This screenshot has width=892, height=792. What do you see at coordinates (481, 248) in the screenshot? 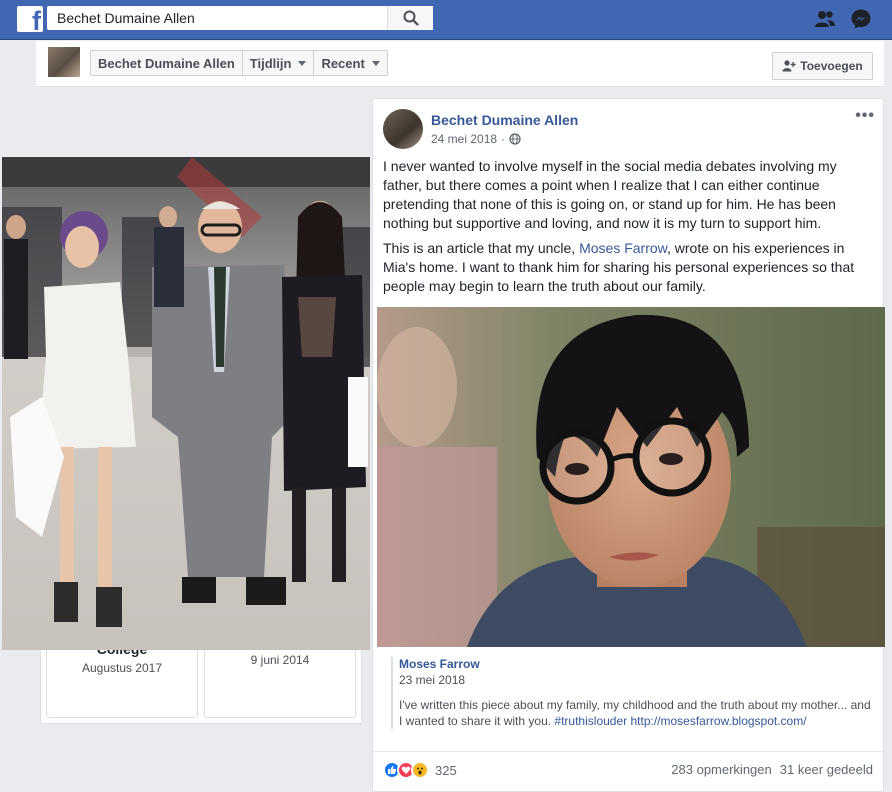
I see `text-run: This is an article that my uncle,` at bounding box center [481, 248].